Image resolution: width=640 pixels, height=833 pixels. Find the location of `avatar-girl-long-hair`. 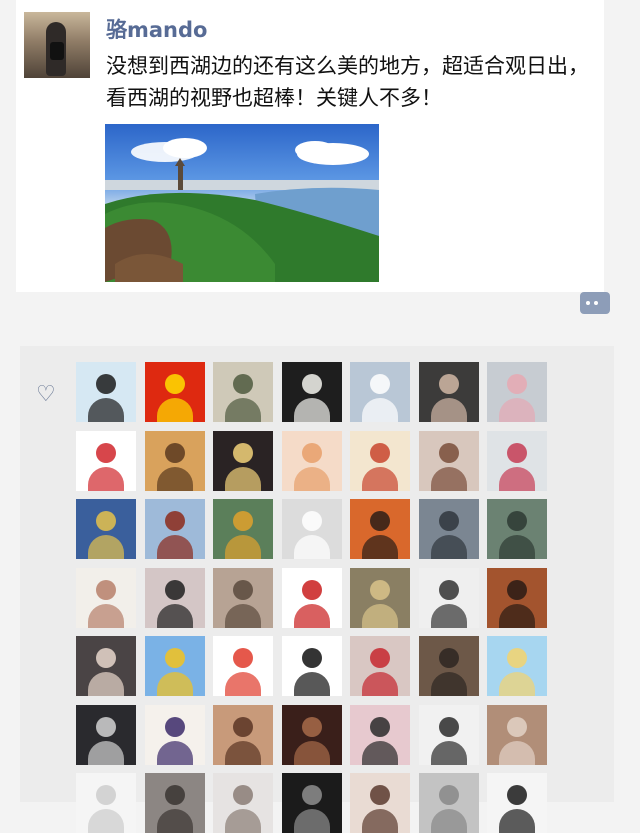

avatar-girl-long-hair is located at coordinates (448, 460).